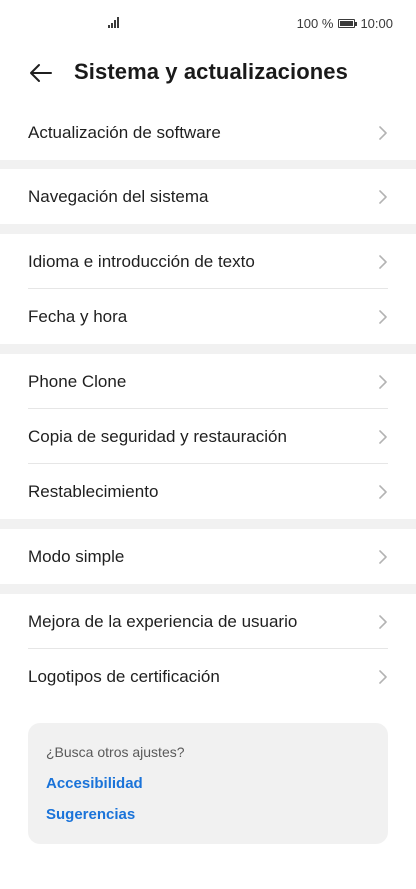  I want to click on settings-item-label: Logotipos de certificación, so click(124, 676).